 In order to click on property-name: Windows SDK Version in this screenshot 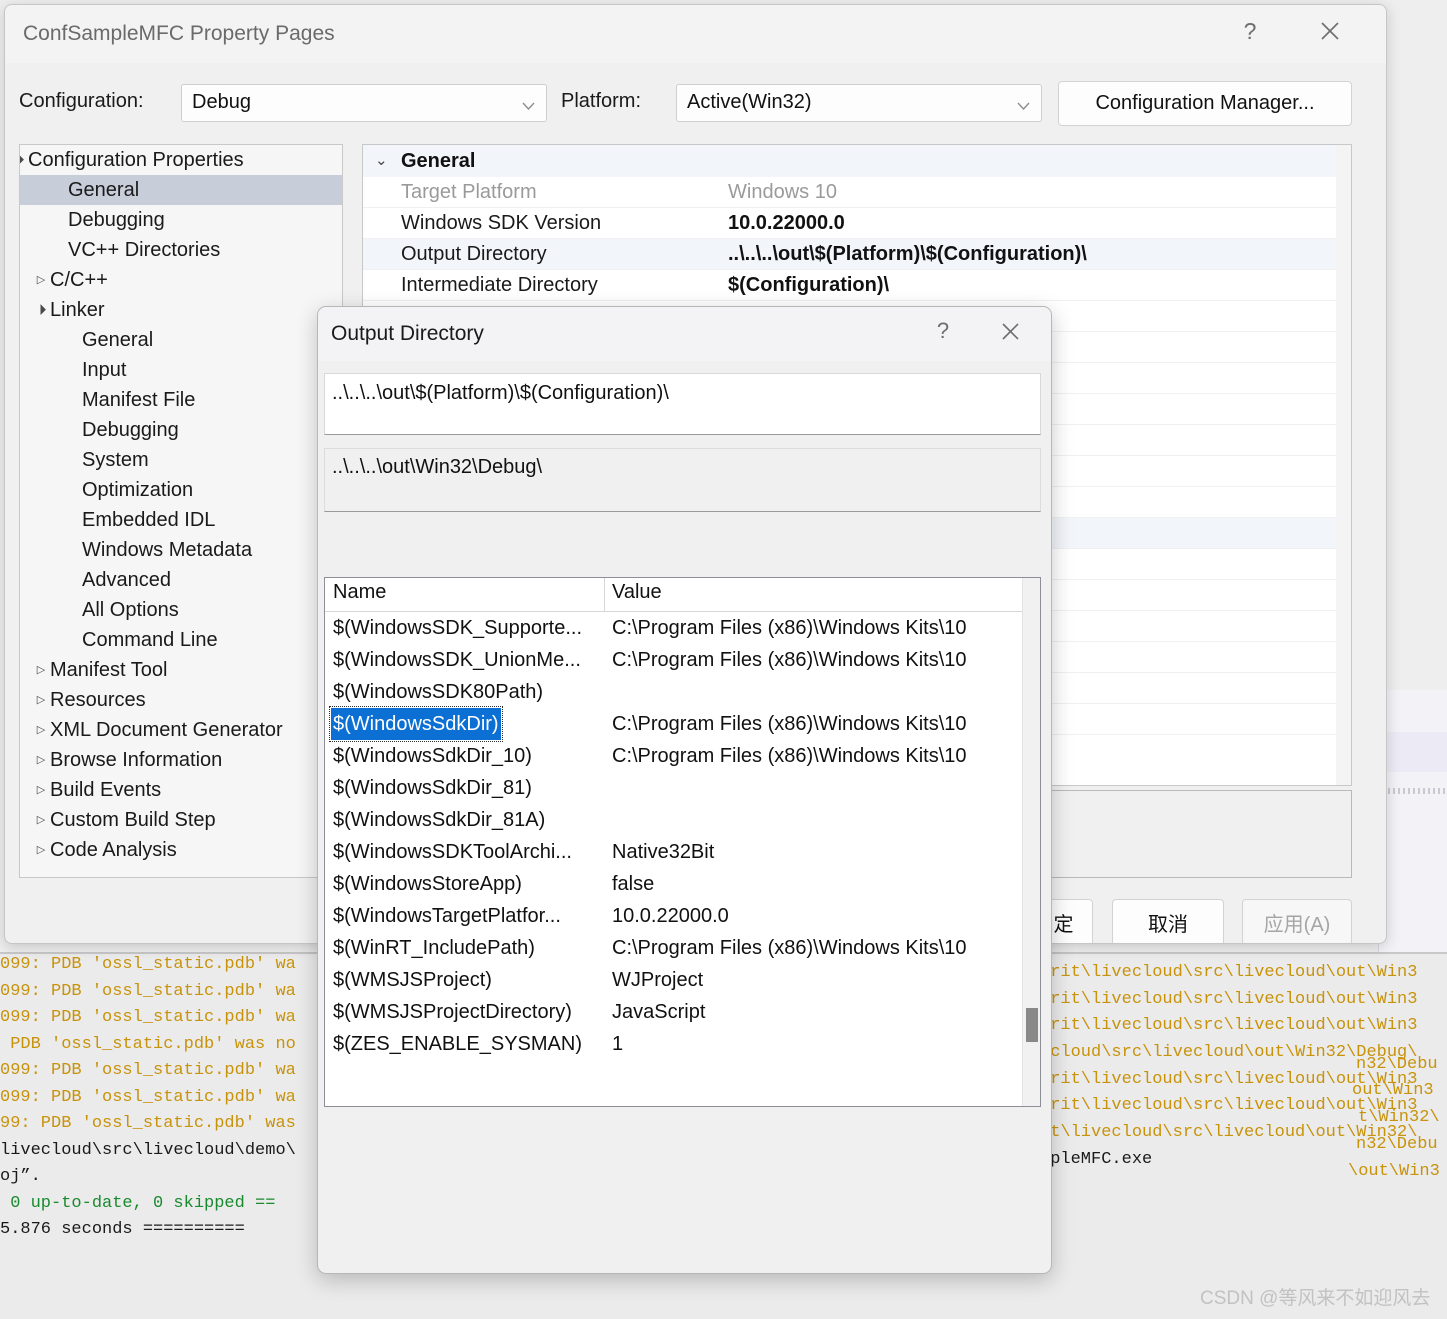, I will do `click(501, 223)`.